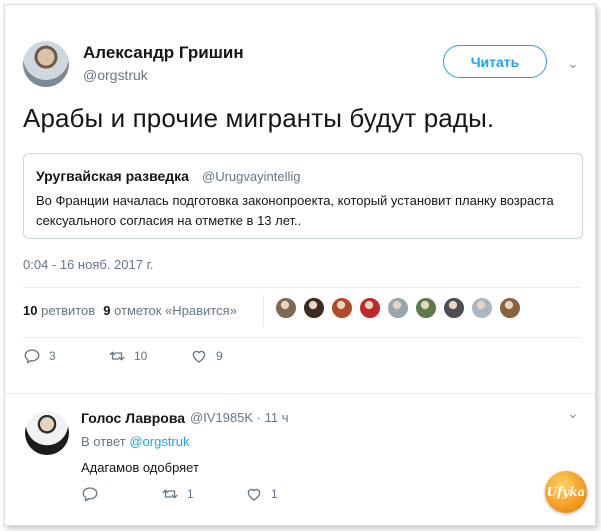 Image resolution: width=601 pixels, height=531 pixels. Describe the element at coordinates (163, 53) in the screenshot. I see `author-name: Александр Гришин` at that location.